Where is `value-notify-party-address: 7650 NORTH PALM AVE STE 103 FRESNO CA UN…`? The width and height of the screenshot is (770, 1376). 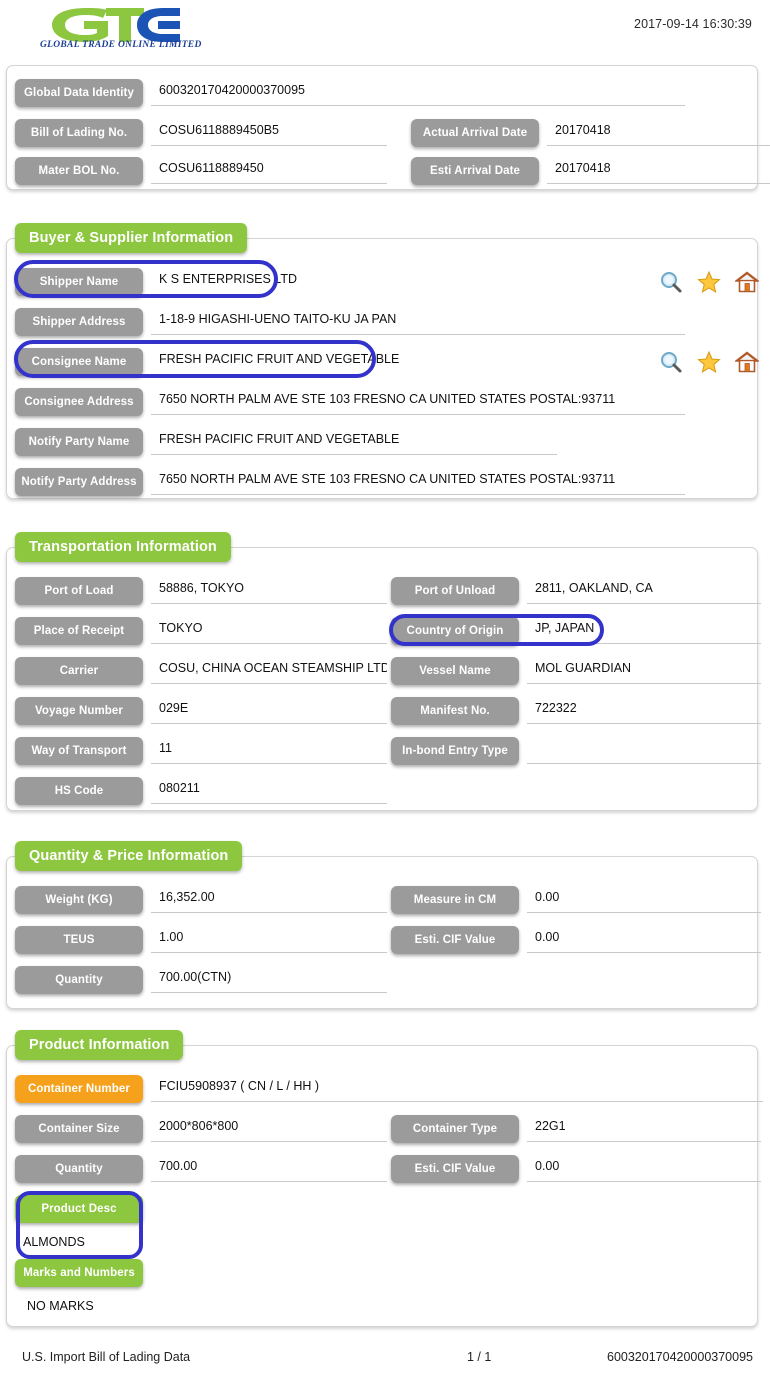 value-notify-party-address: 7650 NORTH PALM AVE STE 103 FRESNO CA UN… is located at coordinates (418, 481).